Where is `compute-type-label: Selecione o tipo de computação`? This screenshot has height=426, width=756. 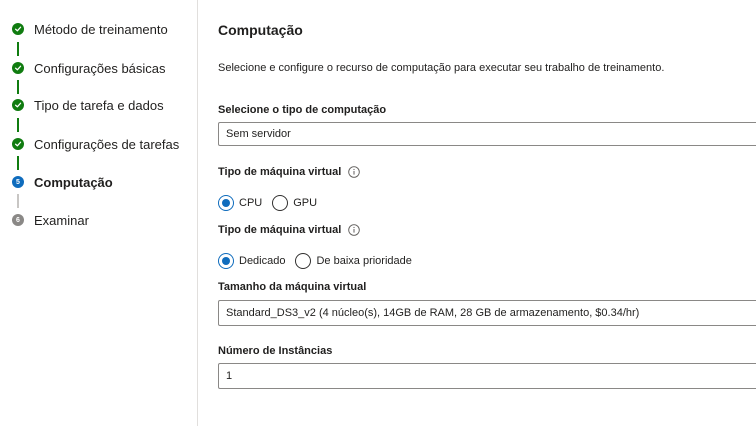
compute-type-label: Selecione o tipo de computação is located at coordinates (302, 110).